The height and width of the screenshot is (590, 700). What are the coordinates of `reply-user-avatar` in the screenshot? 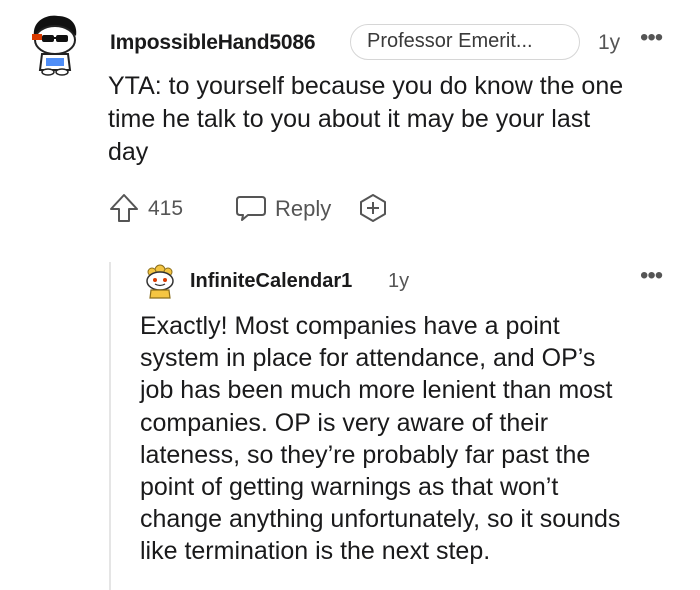 It's located at (160, 281).